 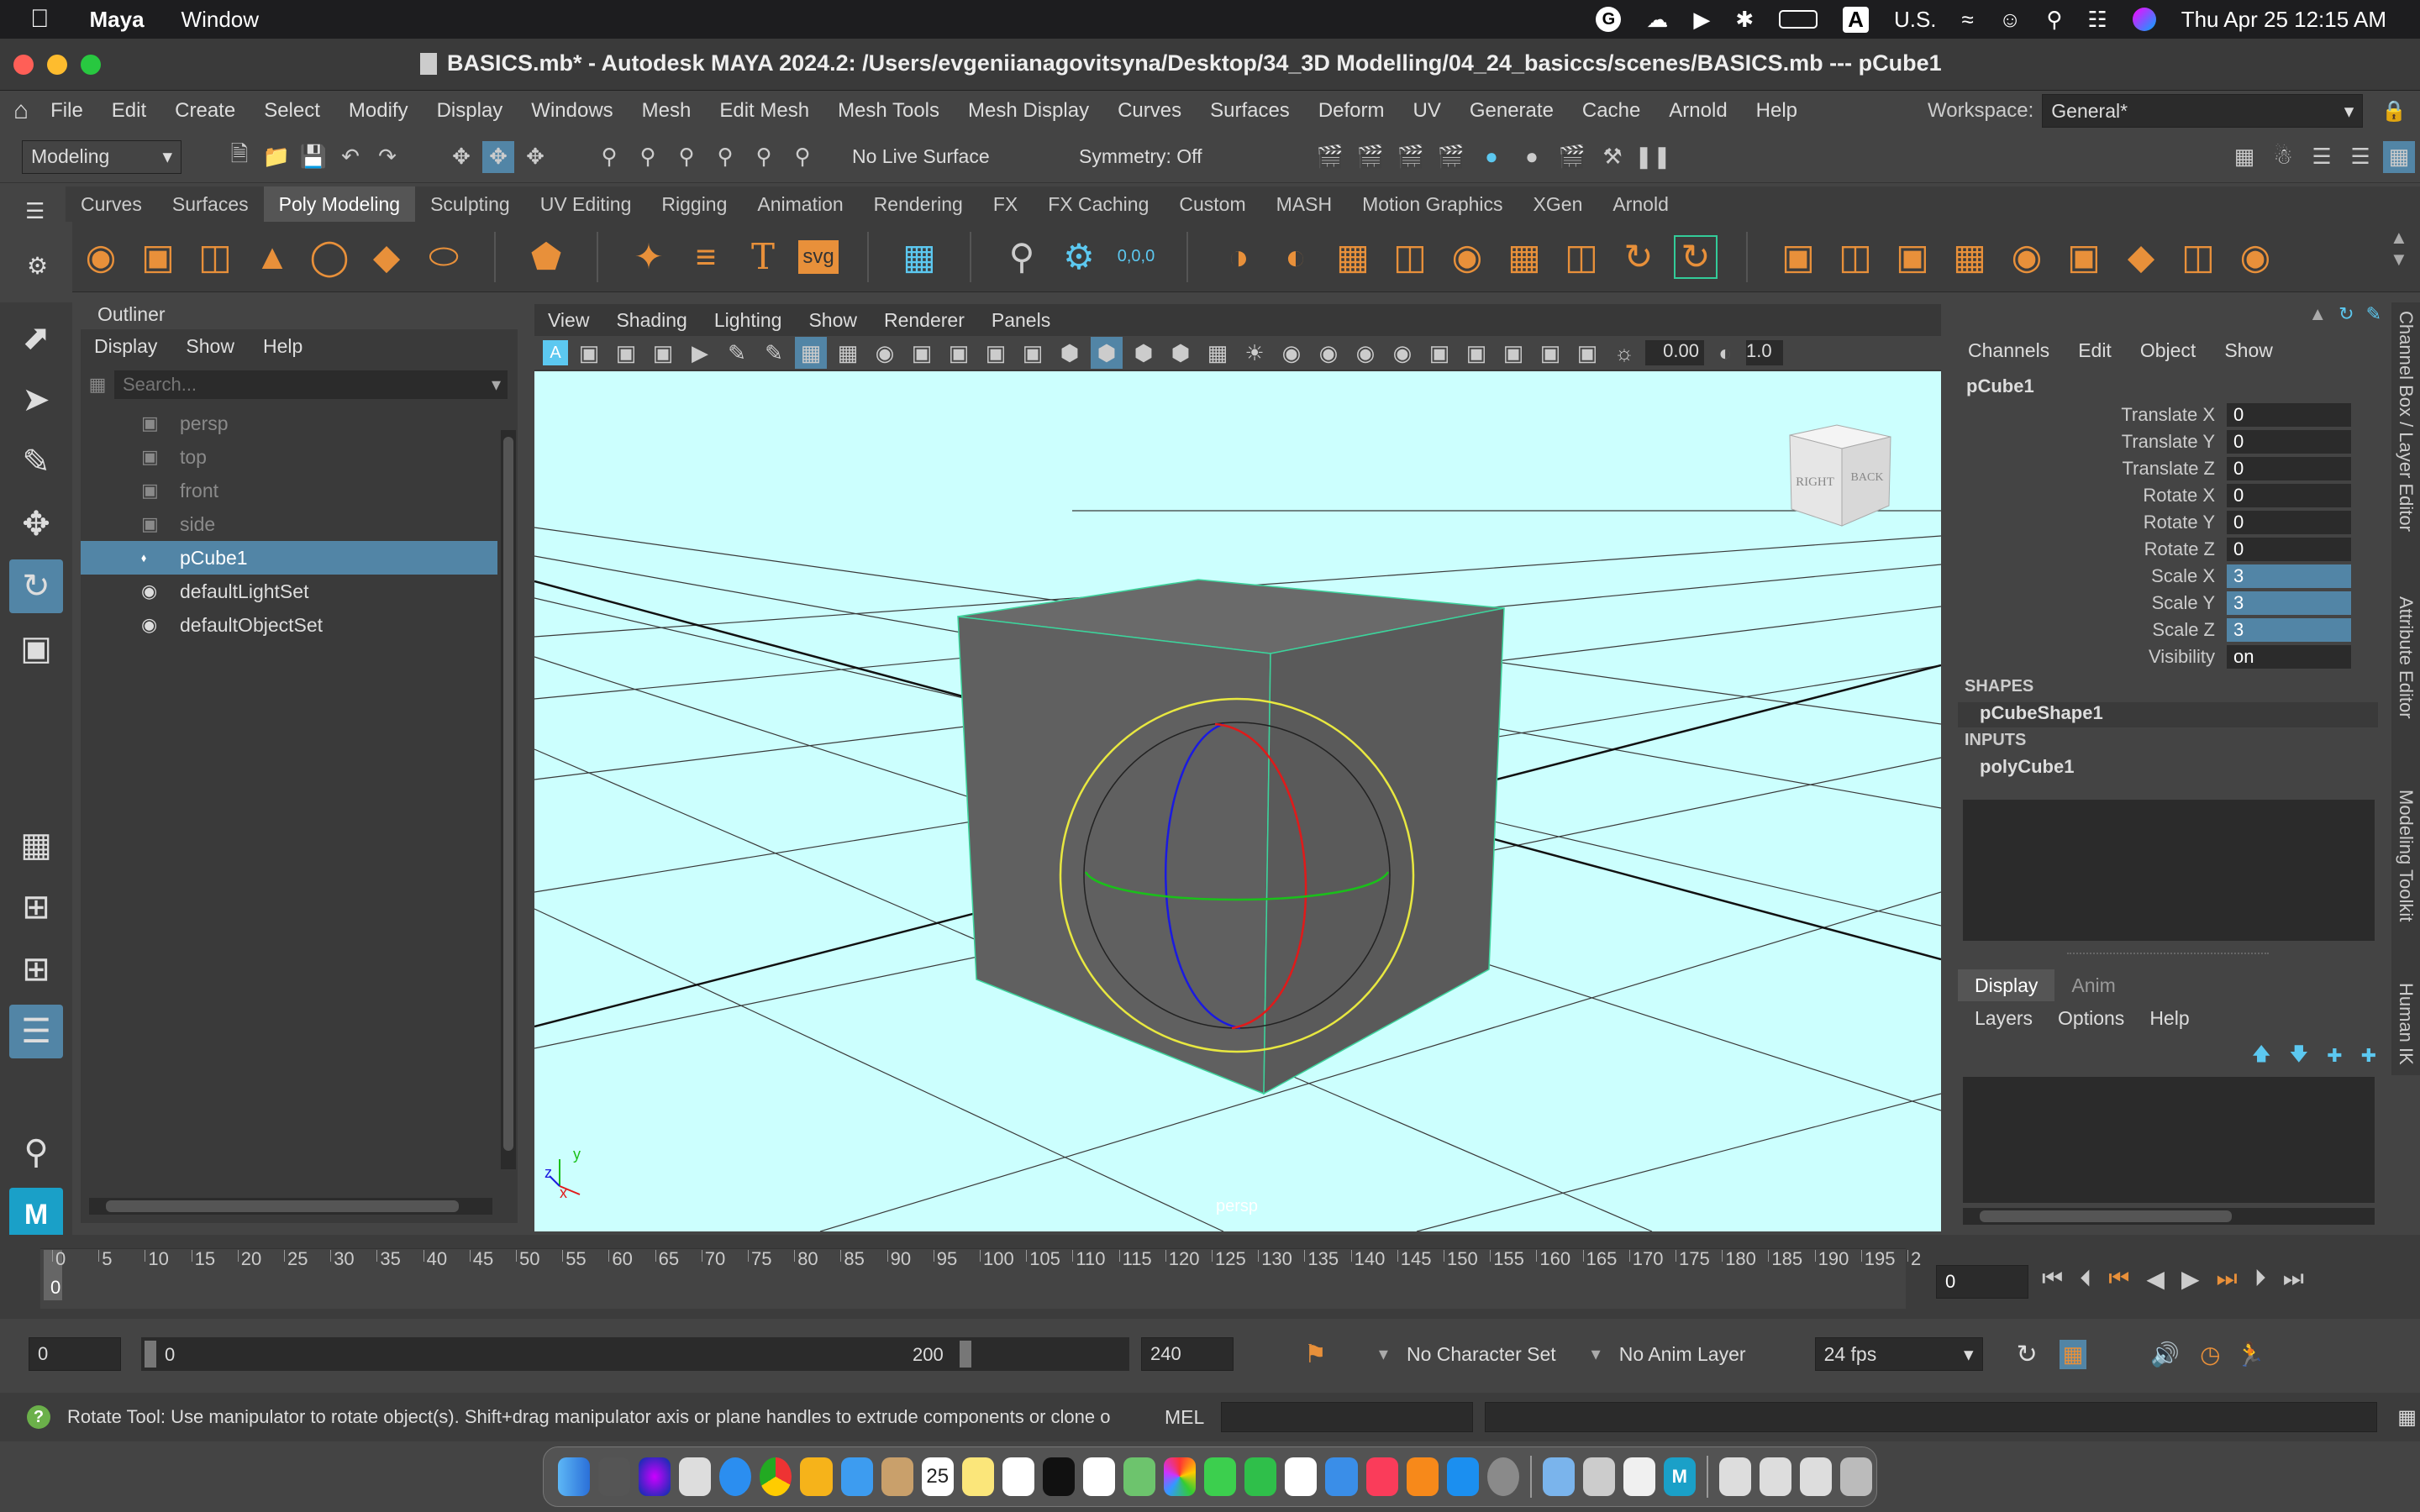 What do you see at coordinates (21, 111) in the screenshot?
I see `home-icon: ⌂` at bounding box center [21, 111].